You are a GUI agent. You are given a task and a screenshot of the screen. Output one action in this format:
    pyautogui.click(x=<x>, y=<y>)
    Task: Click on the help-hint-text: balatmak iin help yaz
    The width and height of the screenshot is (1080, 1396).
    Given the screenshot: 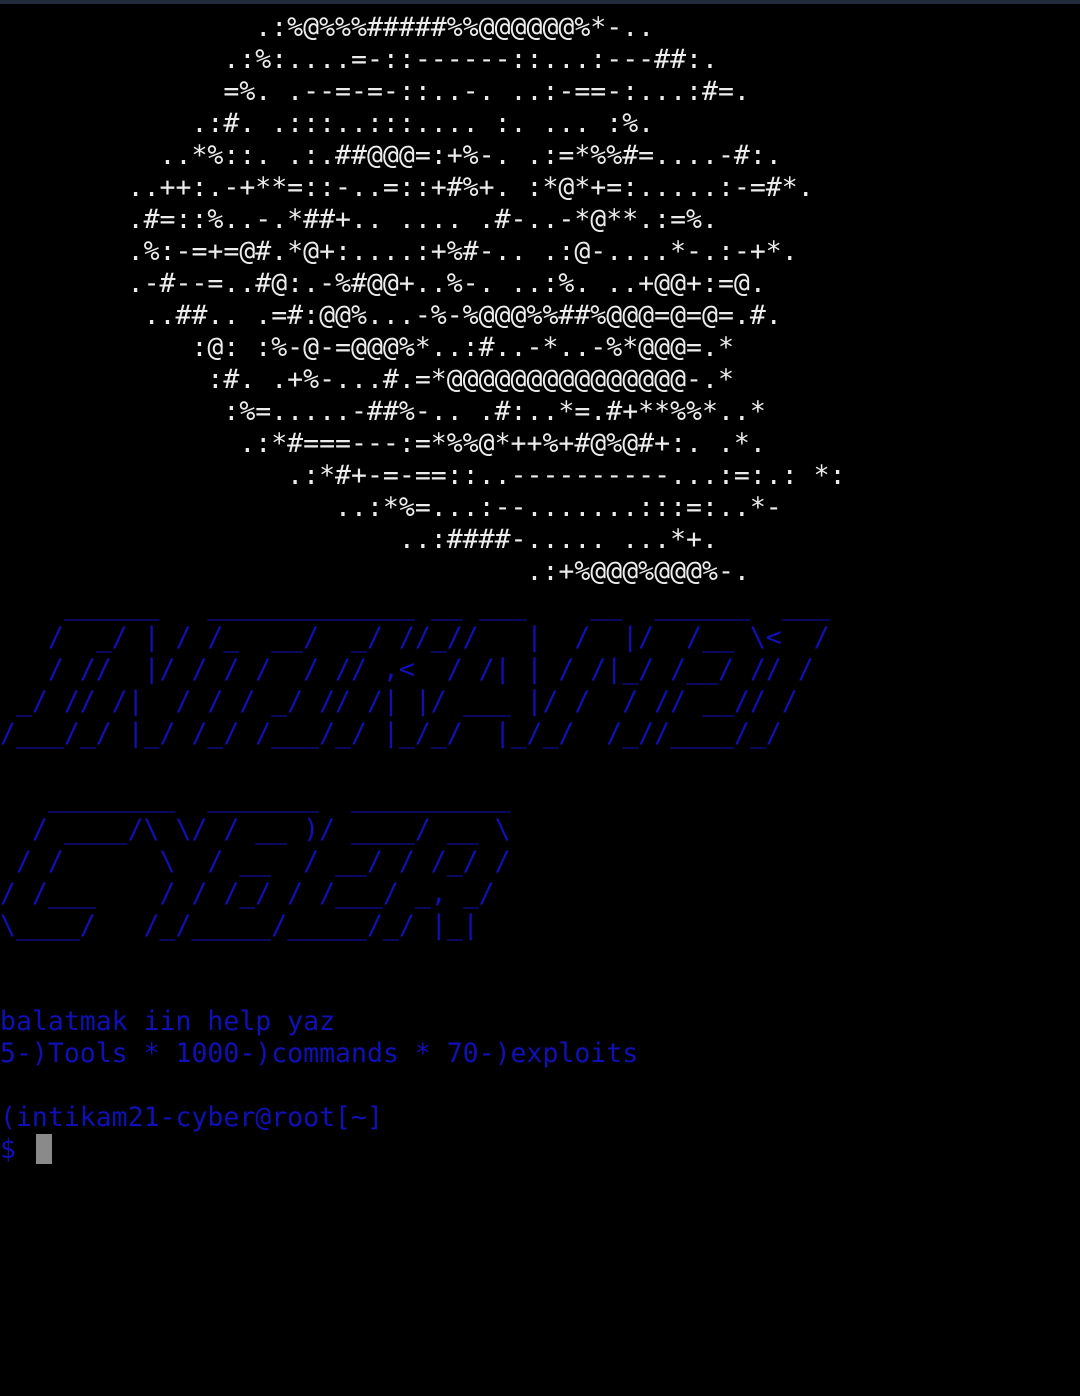 What is the action you would take?
    pyautogui.click(x=168, y=1021)
    